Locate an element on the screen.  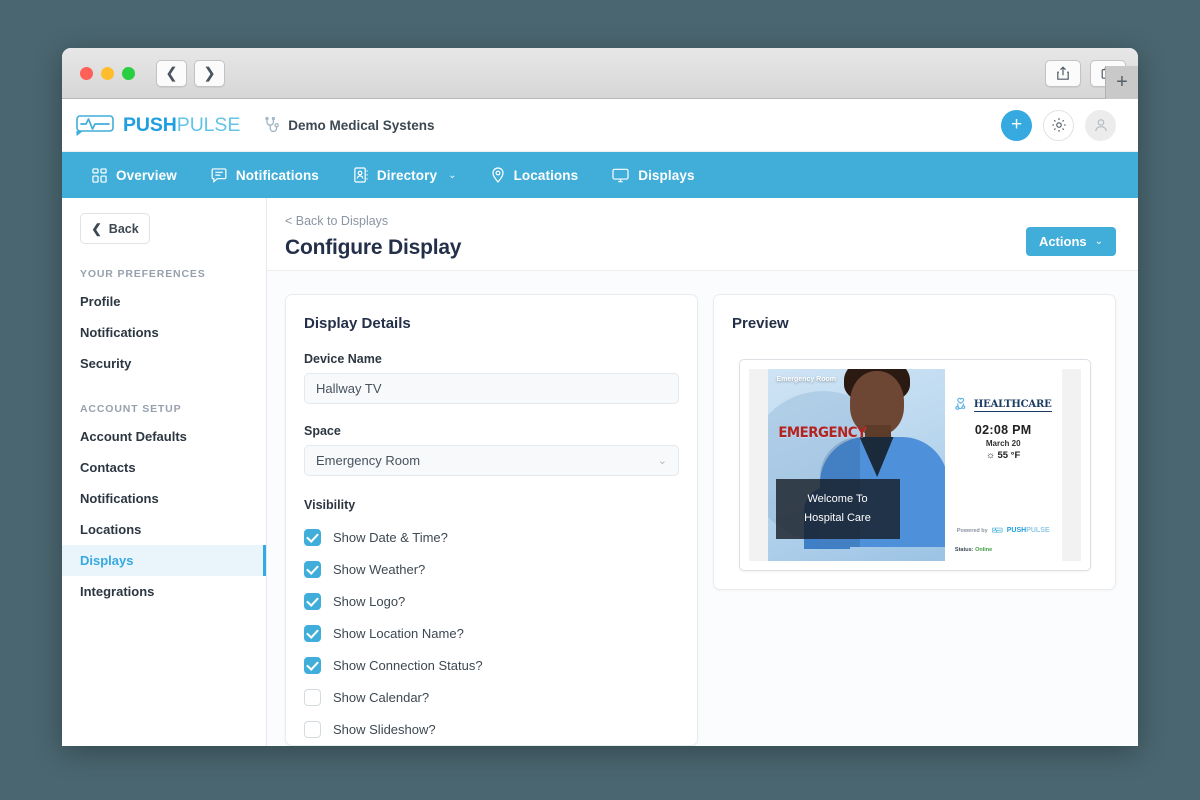
nav-item-directory: Directory ⌄ is located at coordinates (405, 175).